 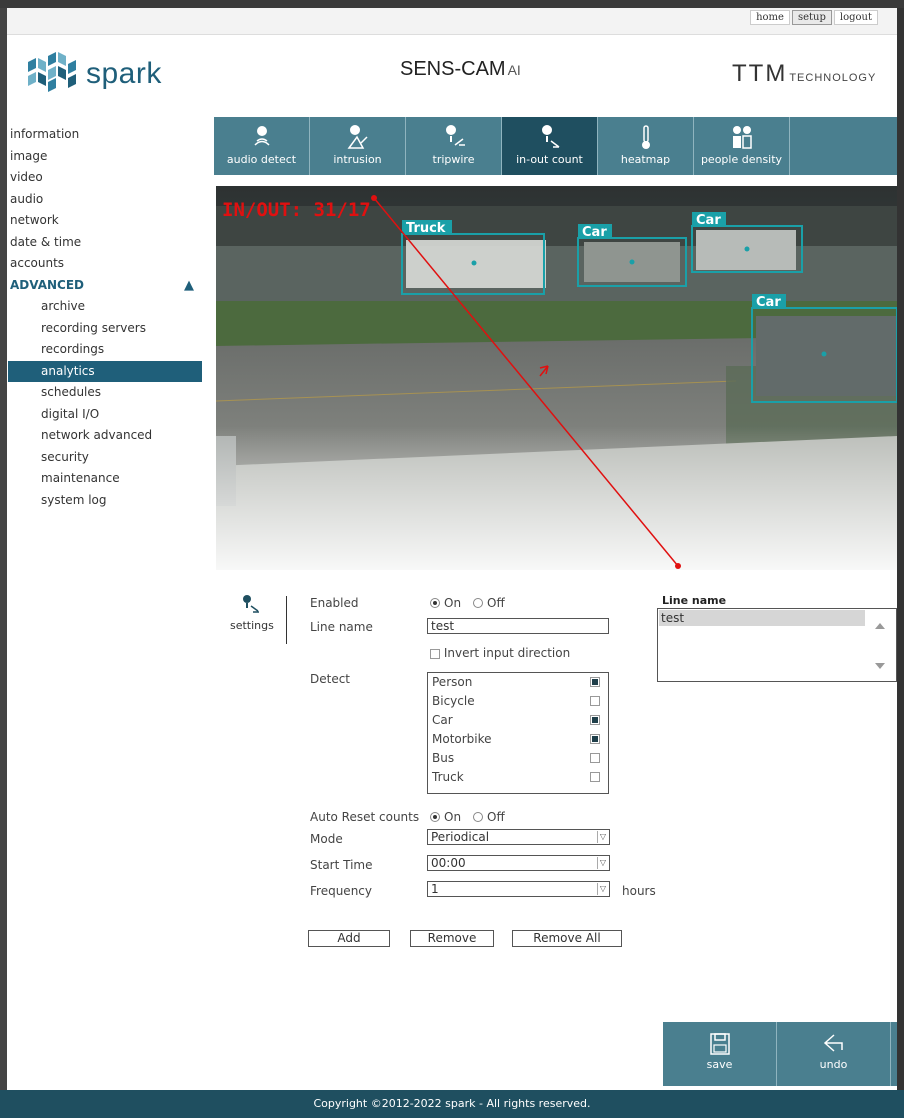 I want to click on auto-reset-on-radio: On, so click(x=445, y=817).